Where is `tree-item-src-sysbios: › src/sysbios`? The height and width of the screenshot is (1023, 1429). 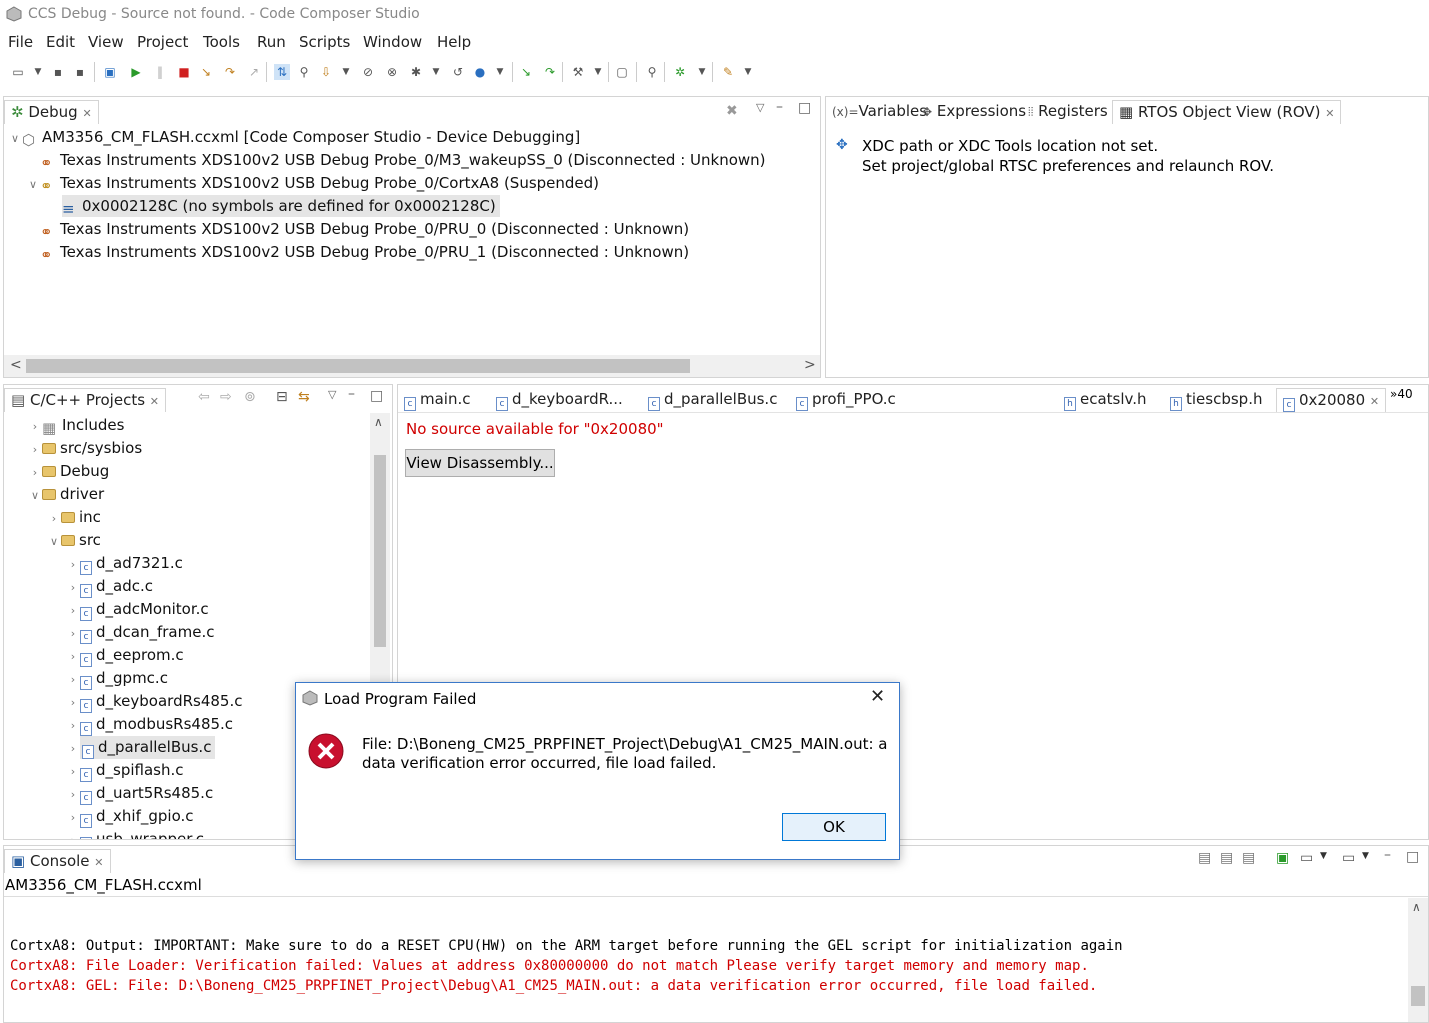
tree-item-src-sysbios: › src/sysbios is located at coordinates (85, 448).